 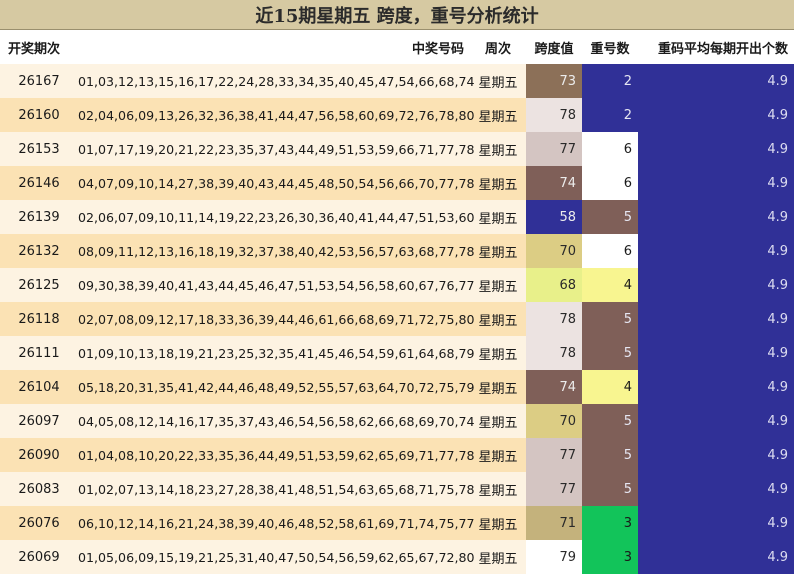 I want to click on header-weekday: 周次, so click(x=498, y=47).